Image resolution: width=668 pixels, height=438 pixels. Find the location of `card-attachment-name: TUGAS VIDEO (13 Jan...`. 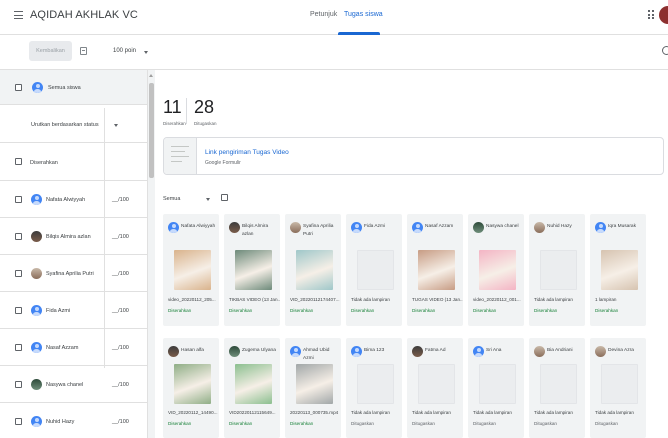

card-attachment-name: TUGAS VIDEO (13 Jan... is located at coordinates (437, 299).